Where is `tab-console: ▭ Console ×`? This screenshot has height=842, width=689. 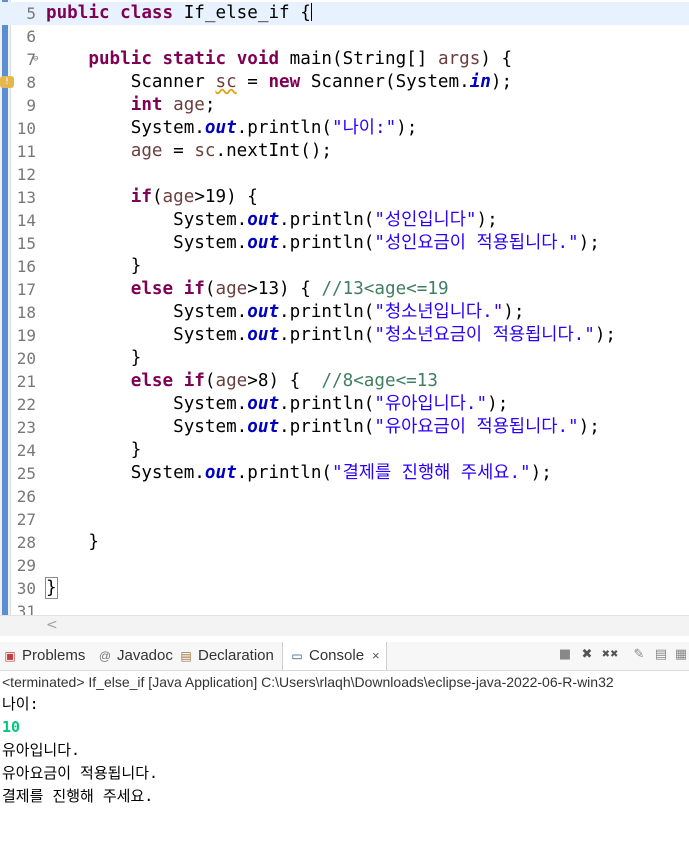 tab-console: ▭ Console × is located at coordinates (334, 656).